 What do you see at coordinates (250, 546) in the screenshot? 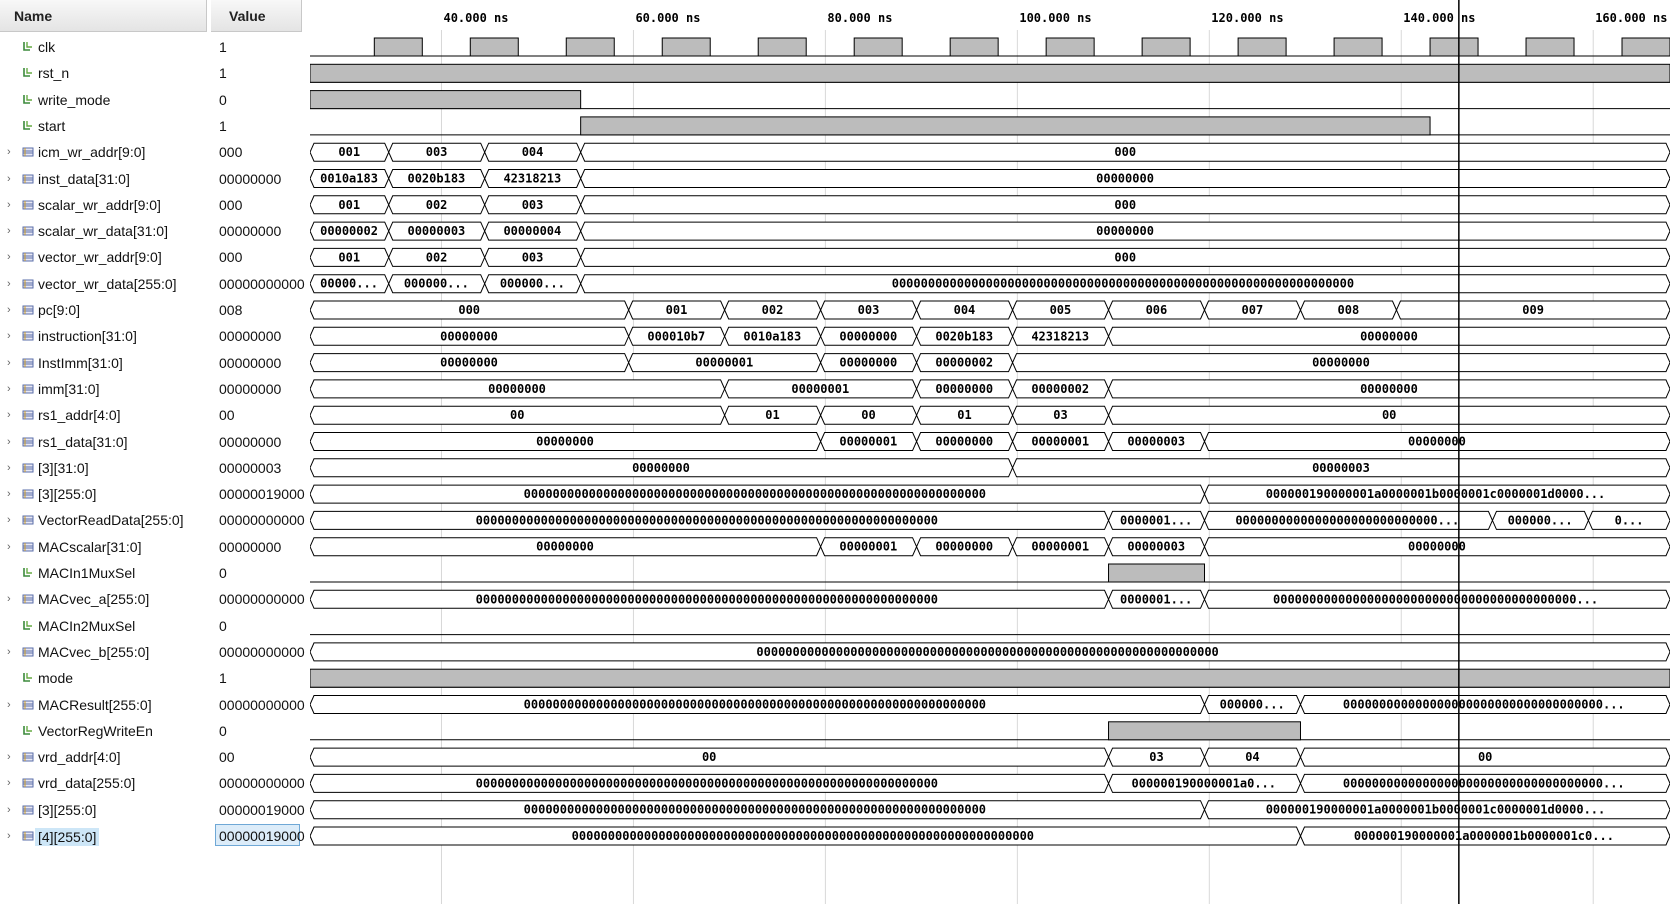
I see `signal-value: 00000000` at bounding box center [250, 546].